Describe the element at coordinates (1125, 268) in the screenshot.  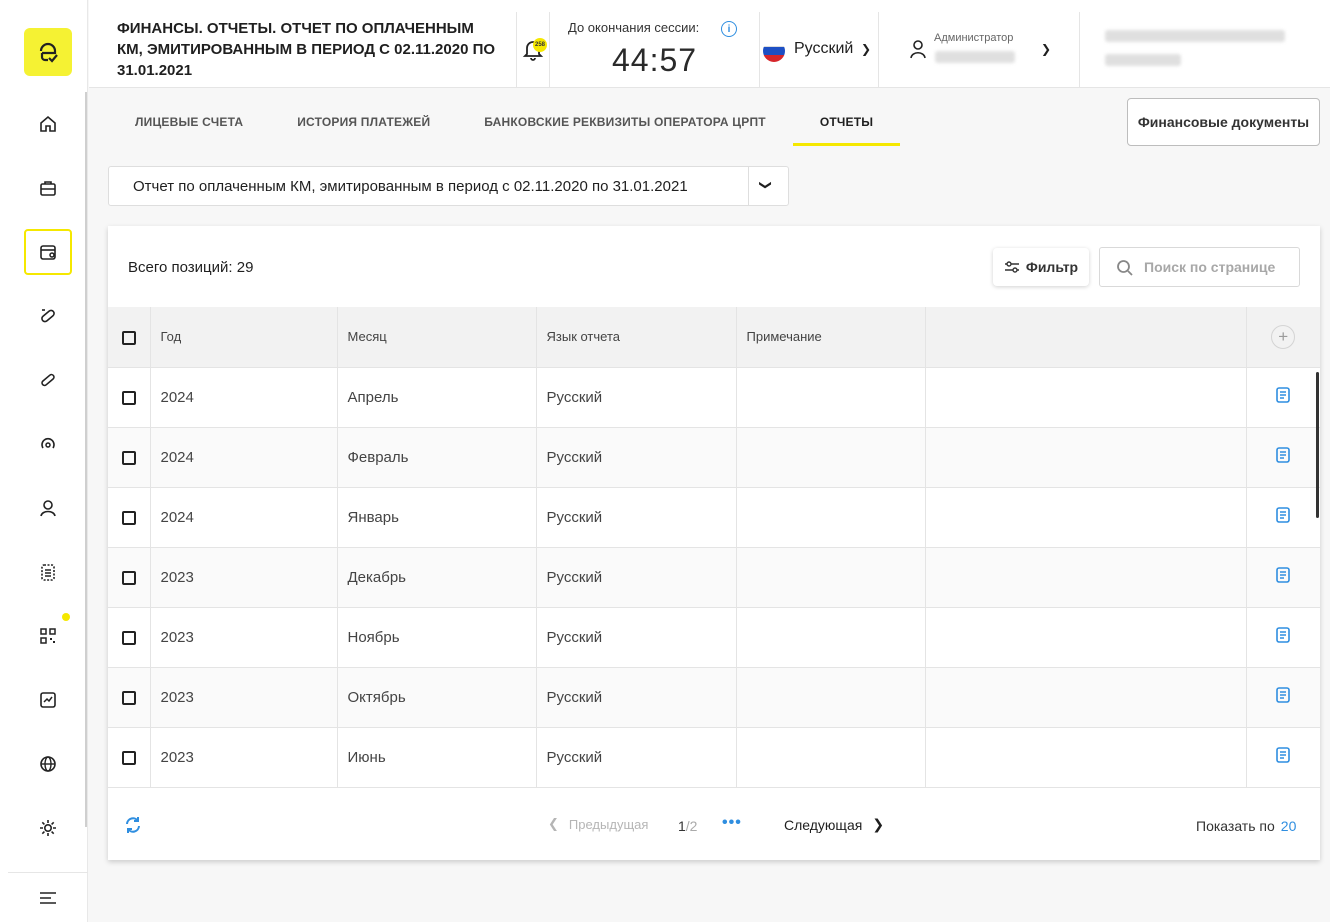
I see `search-icon` at that location.